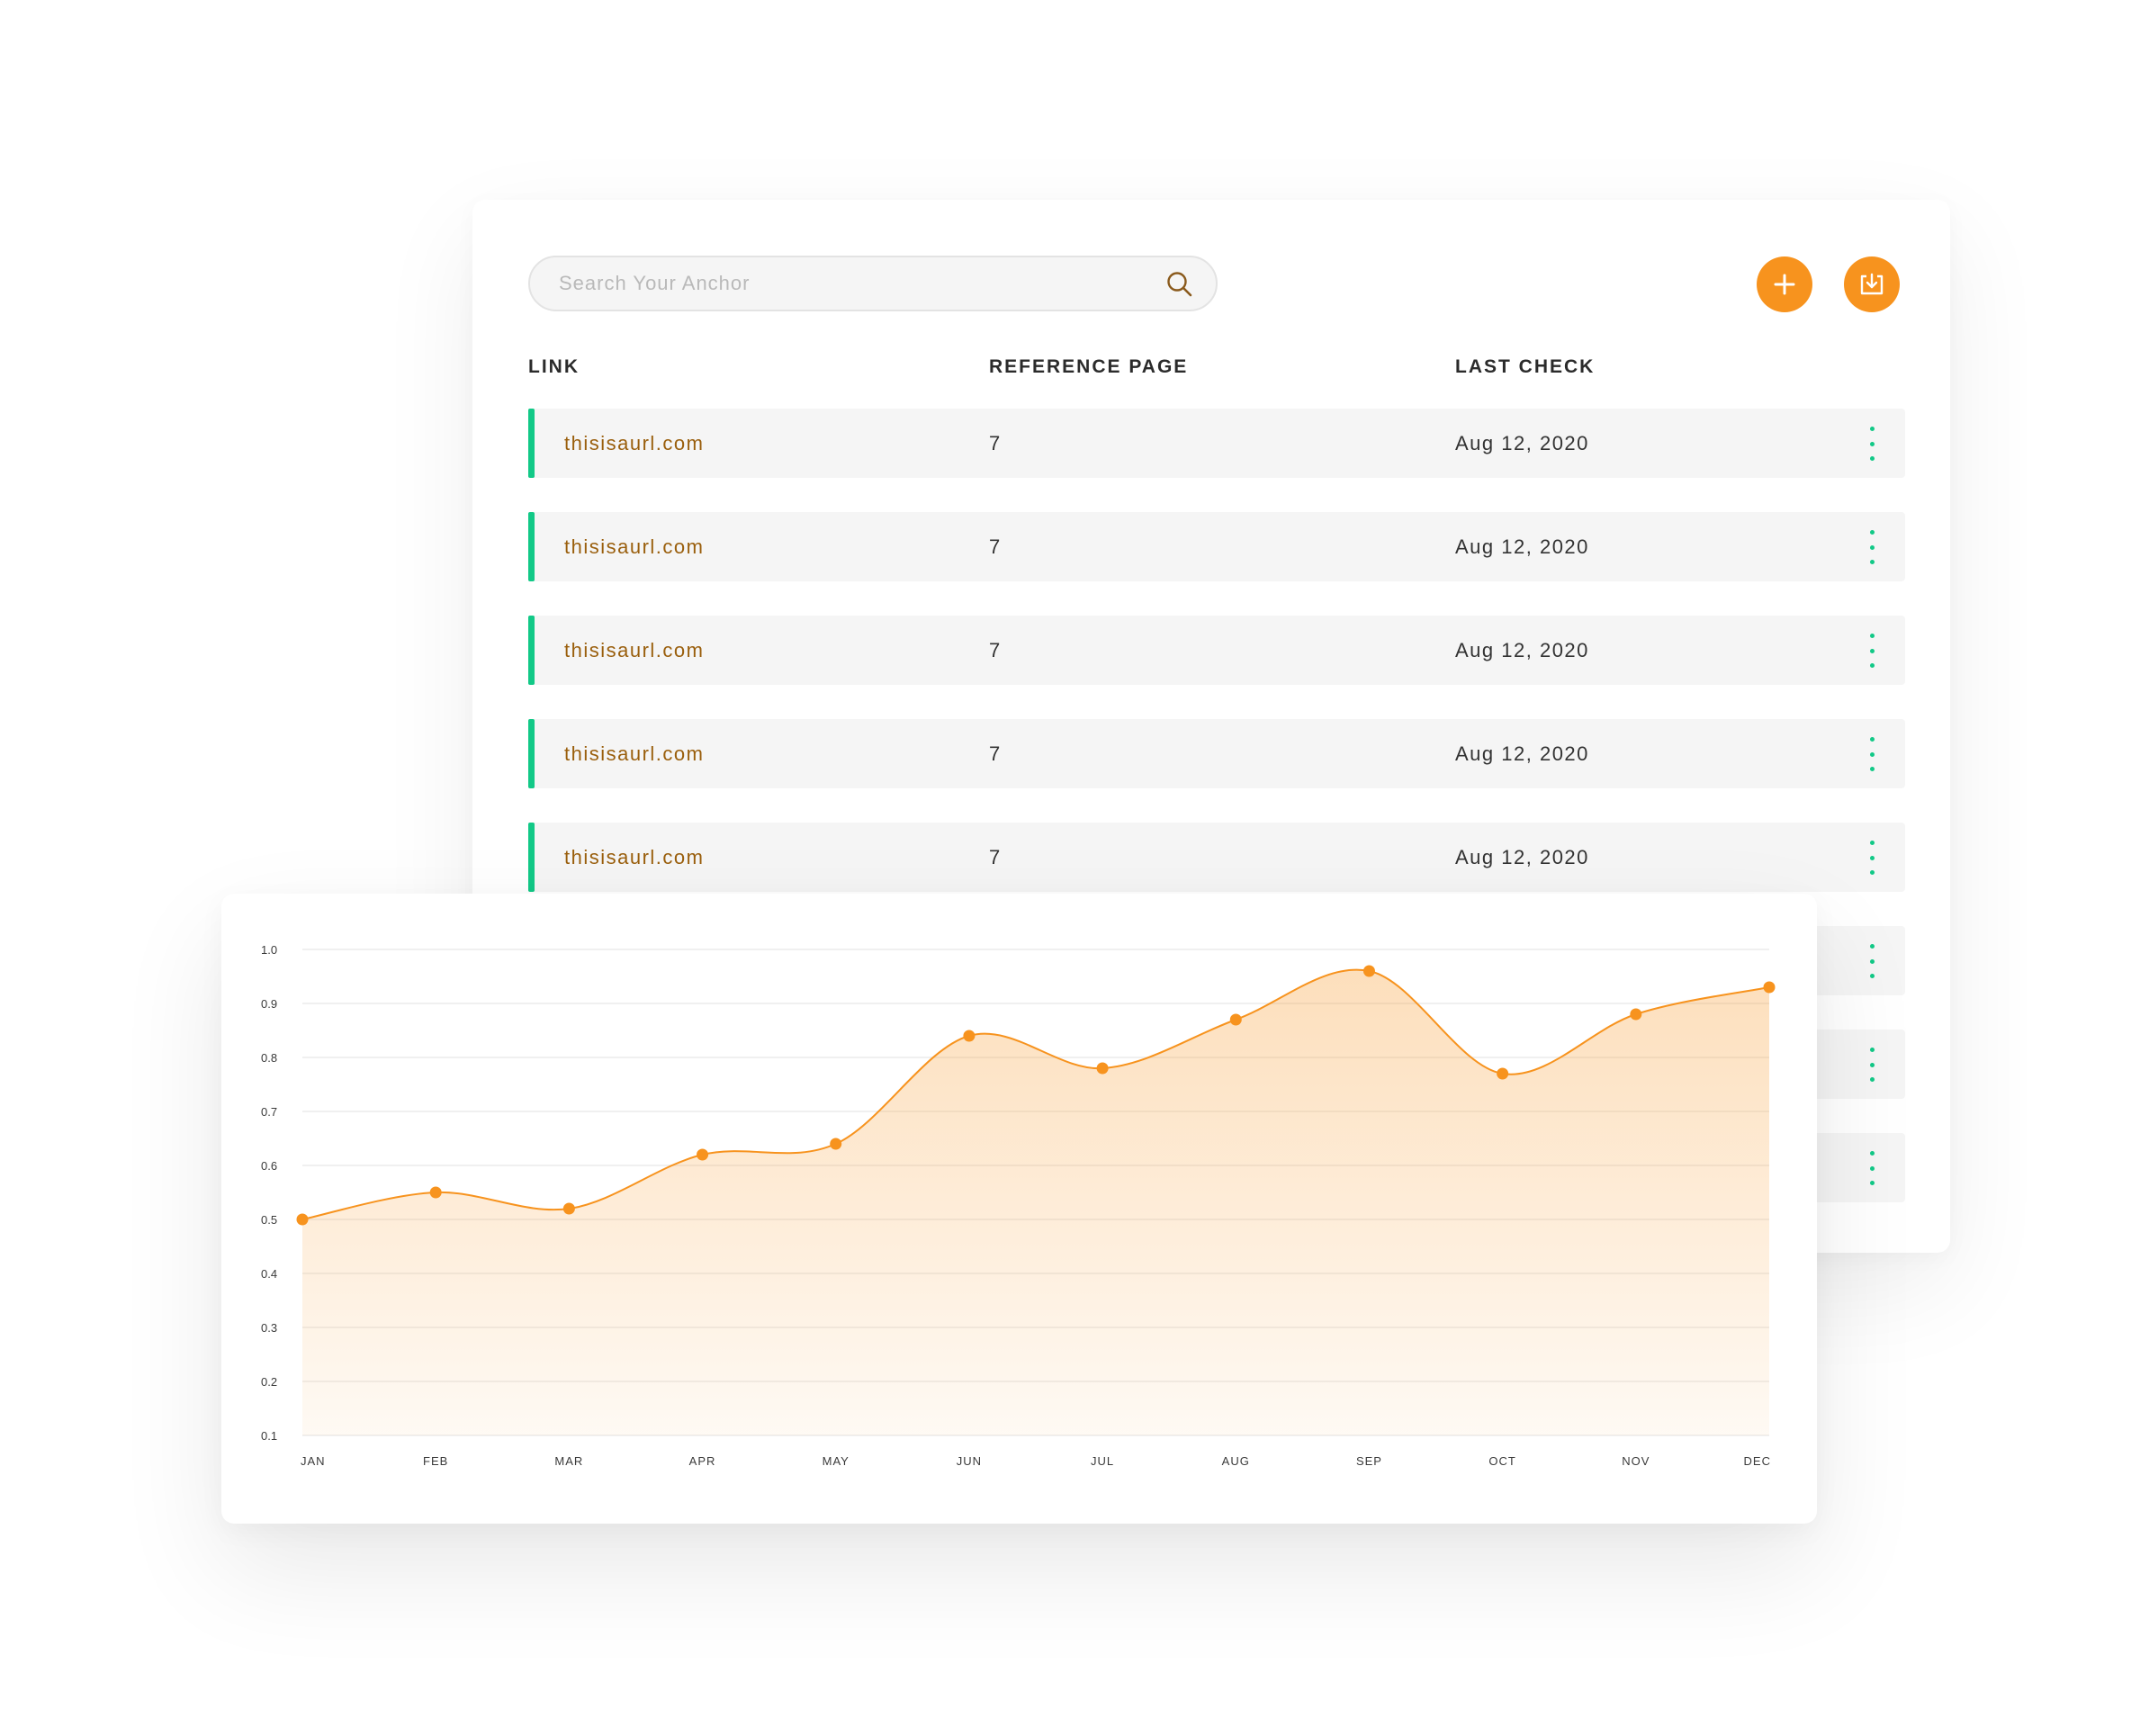 This screenshot has width=2149, height=1736. I want to click on y-tick-label: 0.9, so click(269, 1004).